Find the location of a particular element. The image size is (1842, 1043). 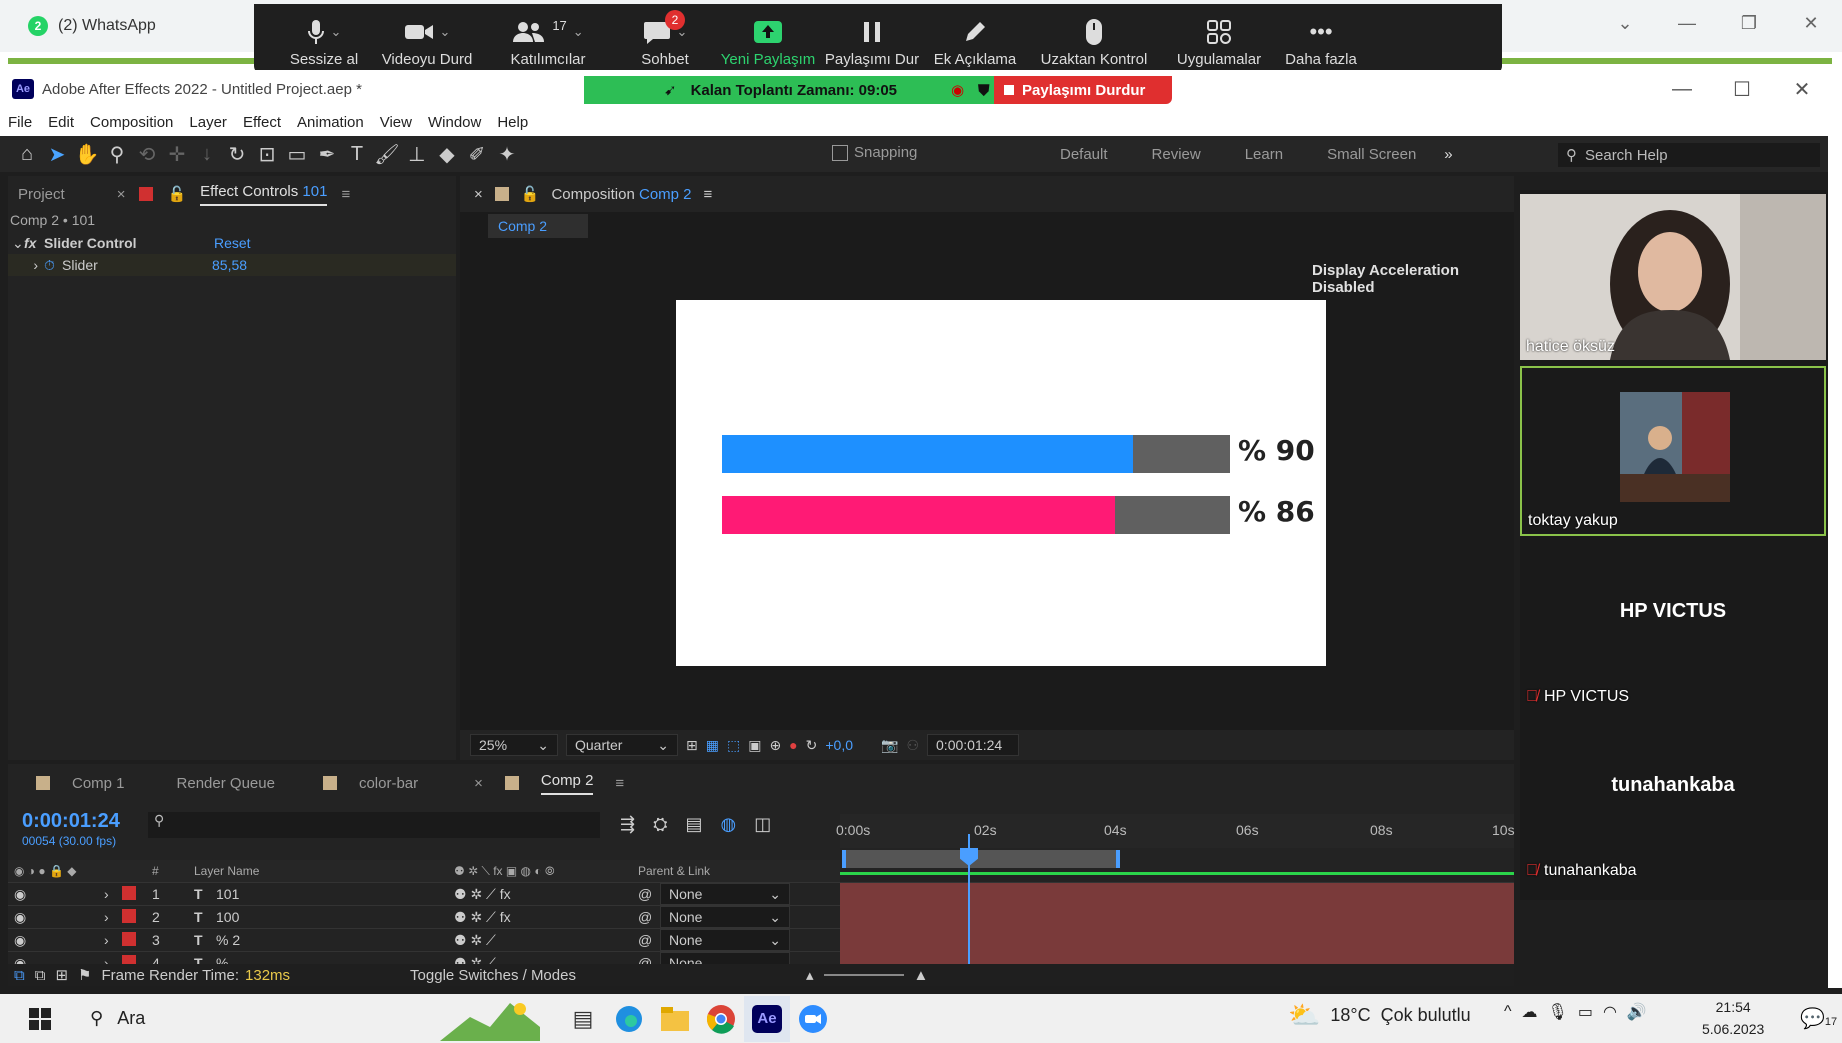

chevron-up-icon: ^ is located at coordinates (1508, 1012).